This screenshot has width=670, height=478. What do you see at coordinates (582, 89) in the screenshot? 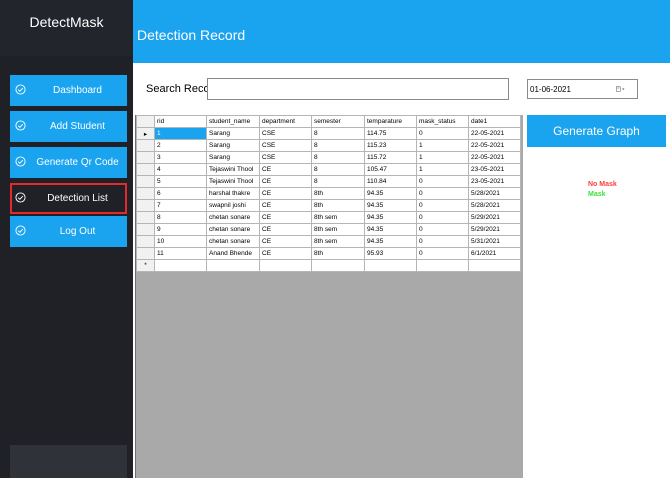
I see `date-picker: 01-06-2021` at bounding box center [582, 89].